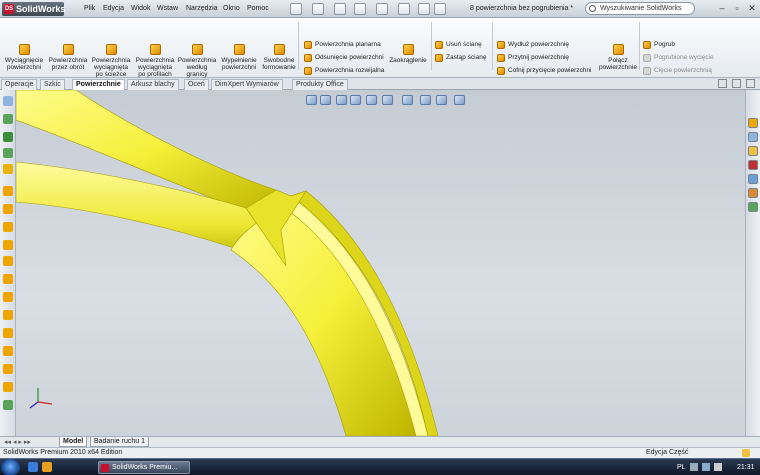 Image resolution: width=760 pixels, height=475 pixels. Describe the element at coordinates (24, 57) in the screenshot. I see `extruded-surface-button: Wyciągnięcie powierzchni` at that location.